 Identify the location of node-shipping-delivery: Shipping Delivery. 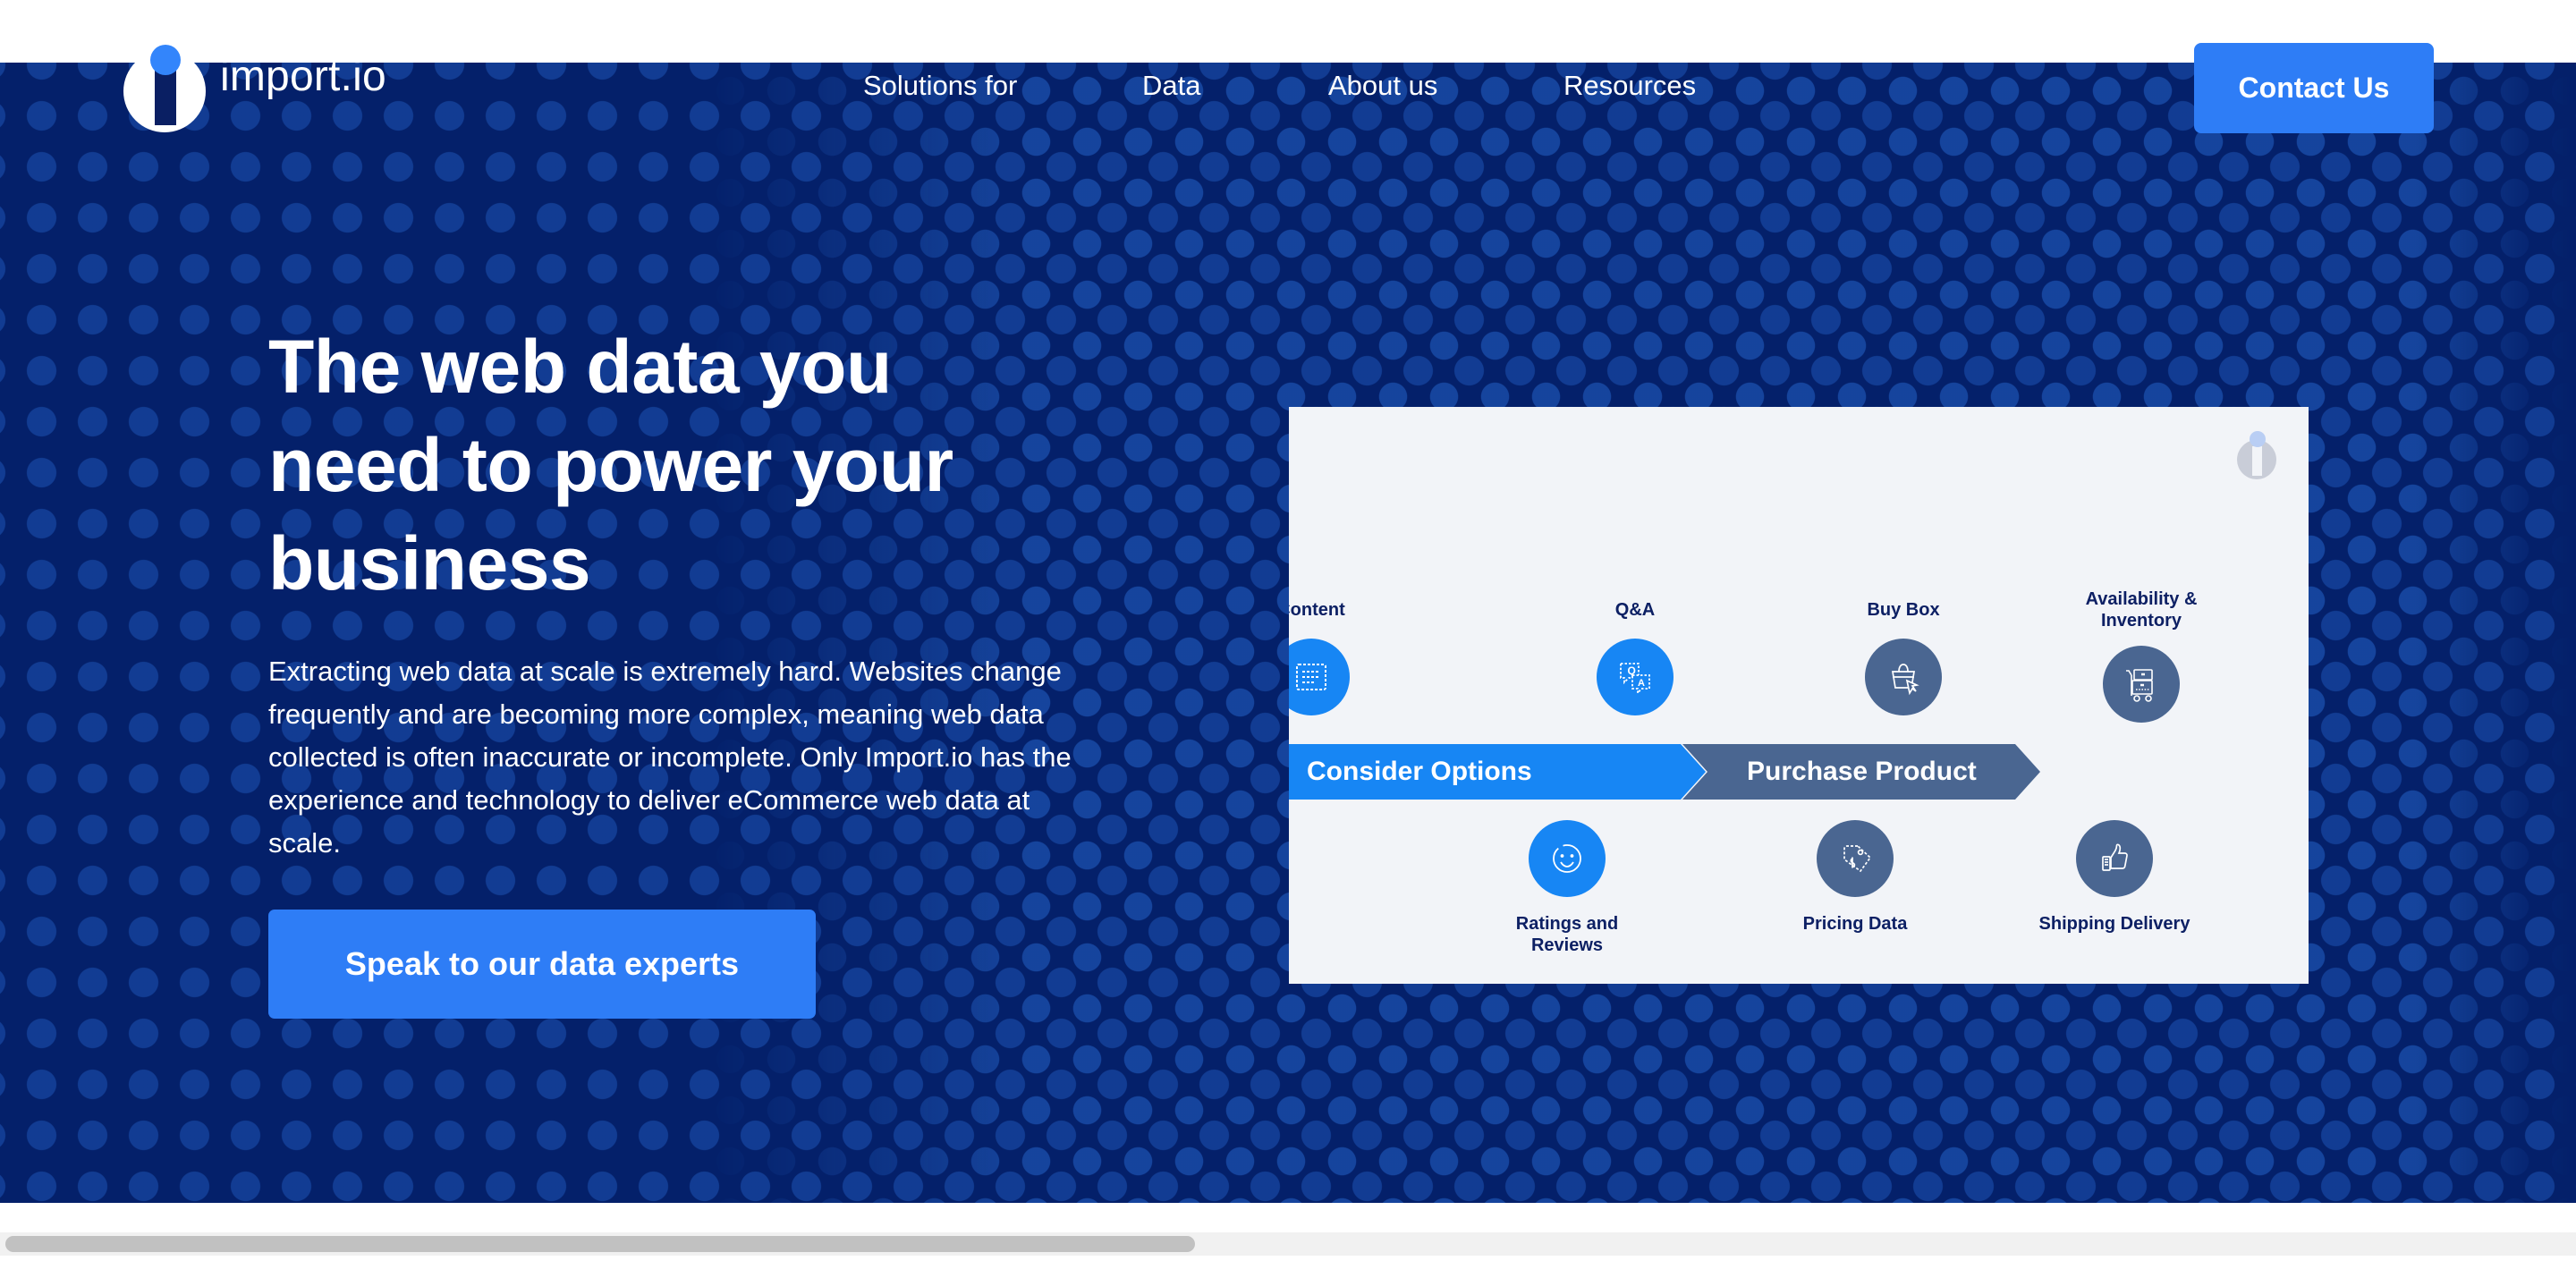
(2114, 878).